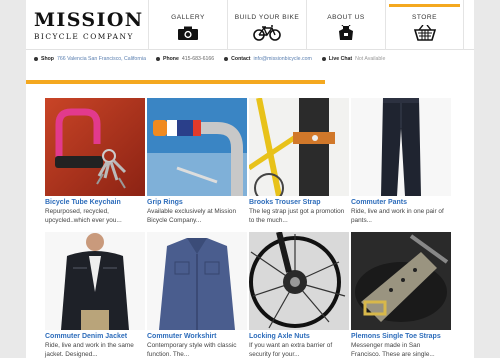 This screenshot has width=500, height=358. What do you see at coordinates (401, 281) in the screenshot?
I see `product-image-toe-straps` at bounding box center [401, 281].